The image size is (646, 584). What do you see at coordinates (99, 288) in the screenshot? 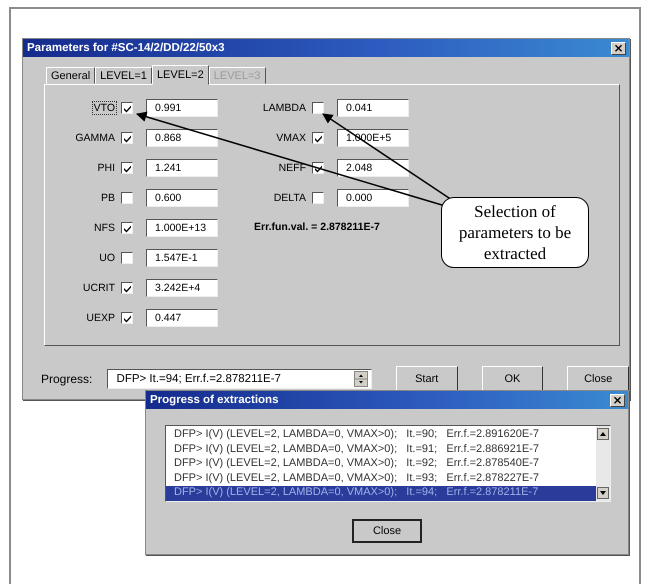
I see `parameter-label: UCRIT` at bounding box center [99, 288].